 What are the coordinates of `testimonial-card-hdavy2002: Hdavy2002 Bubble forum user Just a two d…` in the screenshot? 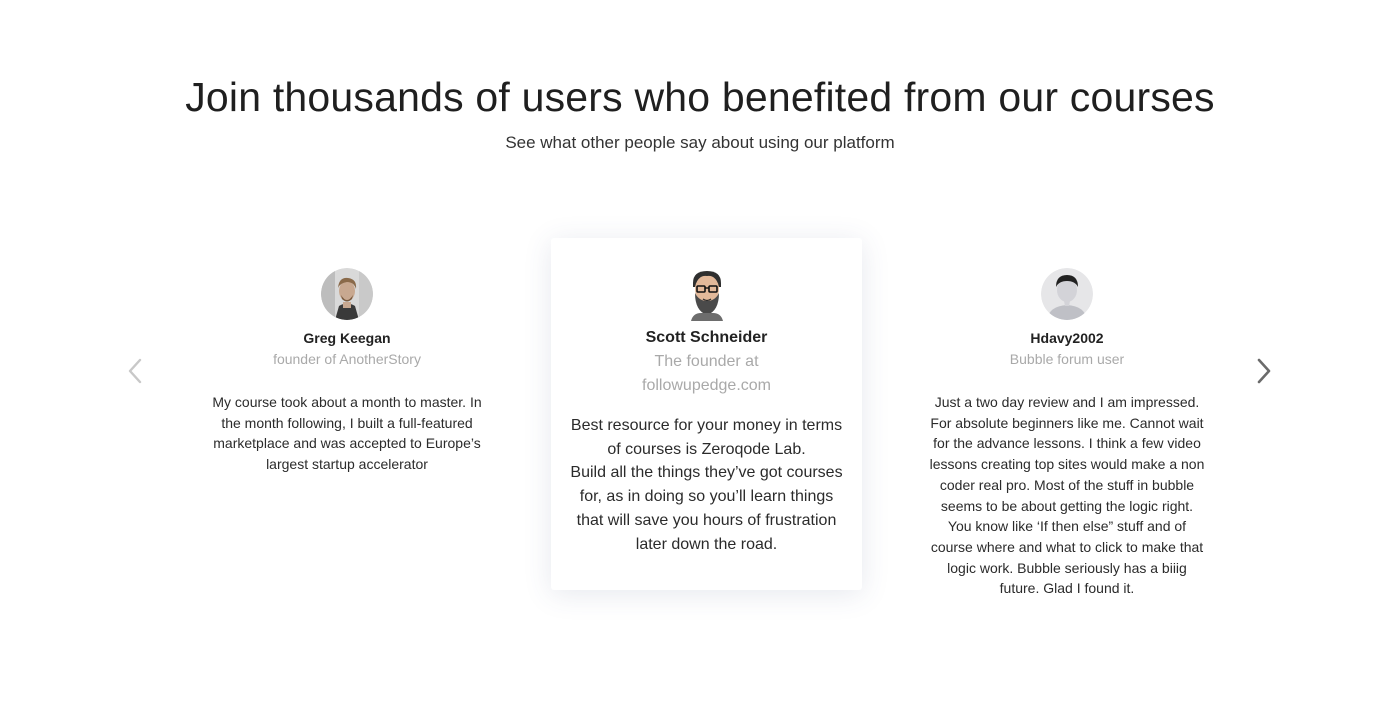 It's located at (1067, 433).